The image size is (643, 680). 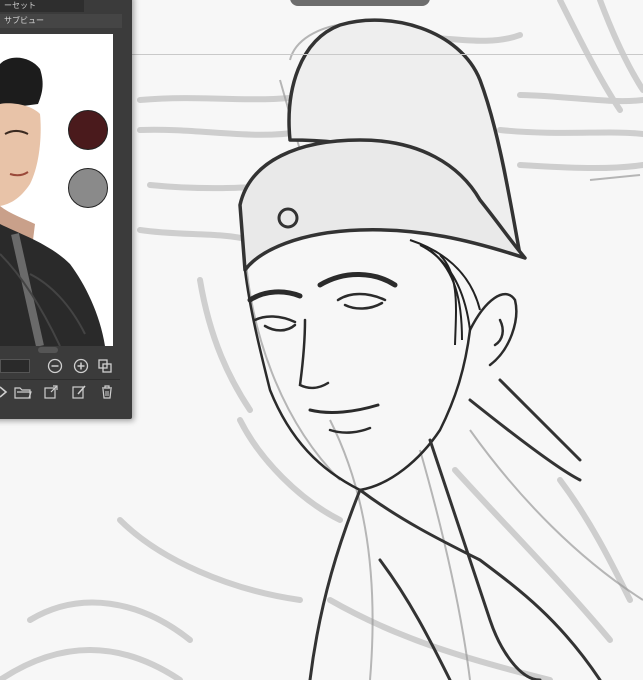 I want to click on preview-scroll-thumb, so click(x=48, y=350).